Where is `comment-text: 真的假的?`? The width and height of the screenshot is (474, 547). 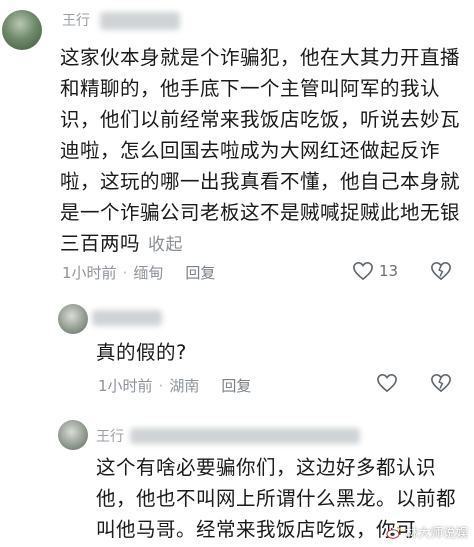
comment-text: 真的假的? is located at coordinates (141, 352).